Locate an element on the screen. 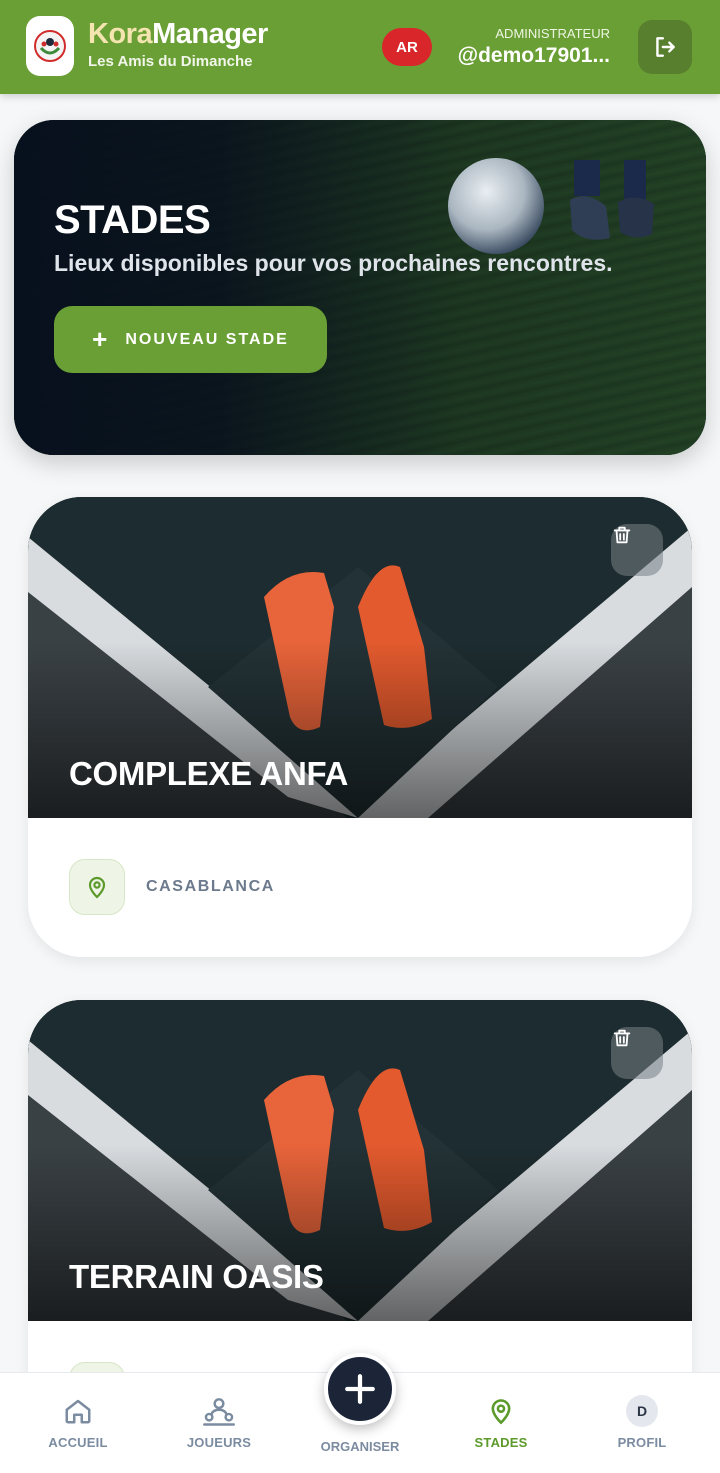 Image resolution: width=720 pixels, height=1473 pixels. stadium-name: TERRAIN OASIS is located at coordinates (196, 1276).